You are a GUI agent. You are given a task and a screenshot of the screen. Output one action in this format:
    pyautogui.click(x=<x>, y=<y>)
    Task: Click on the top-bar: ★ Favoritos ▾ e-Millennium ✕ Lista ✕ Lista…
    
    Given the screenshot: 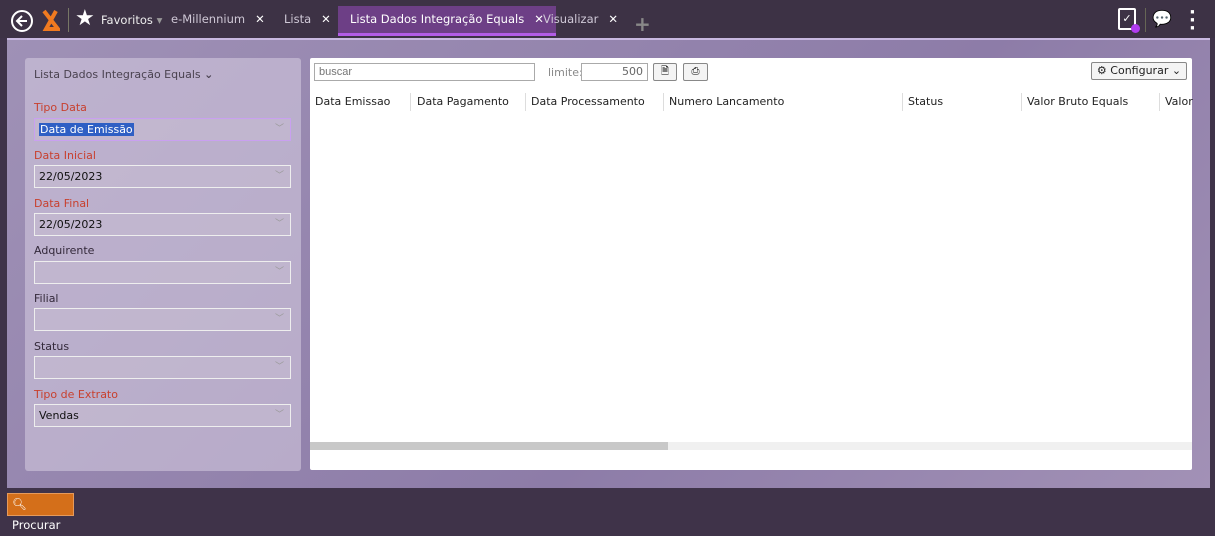 What is the action you would take?
    pyautogui.click(x=607, y=19)
    